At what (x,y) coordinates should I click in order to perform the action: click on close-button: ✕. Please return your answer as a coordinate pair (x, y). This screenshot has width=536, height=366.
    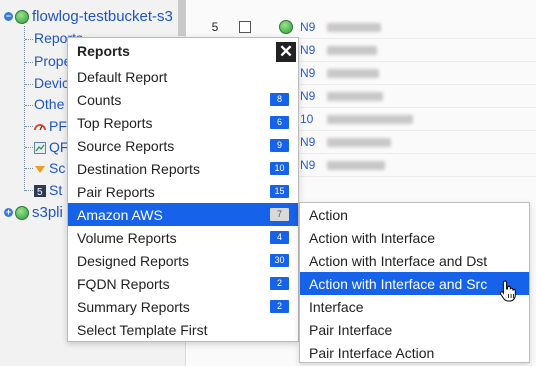
    Looking at the image, I should click on (286, 52).